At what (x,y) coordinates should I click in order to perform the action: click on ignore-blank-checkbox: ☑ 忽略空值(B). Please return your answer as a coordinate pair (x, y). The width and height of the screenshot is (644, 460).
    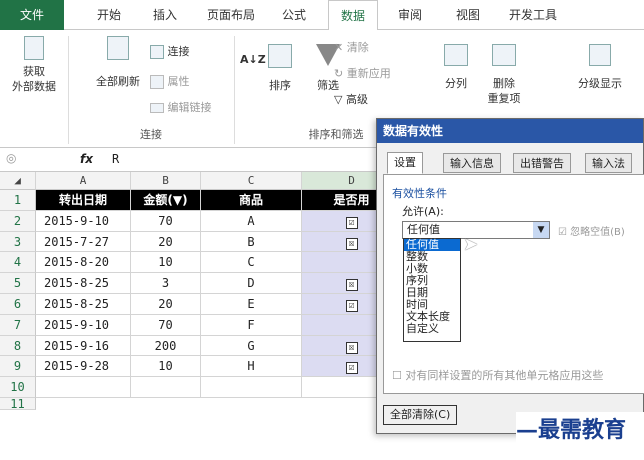
    Looking at the image, I should click on (591, 230).